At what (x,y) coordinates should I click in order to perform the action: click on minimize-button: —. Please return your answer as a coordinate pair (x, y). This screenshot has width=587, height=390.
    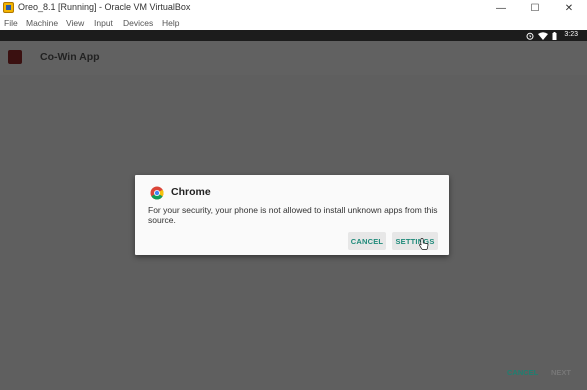
    Looking at the image, I should click on (501, 8).